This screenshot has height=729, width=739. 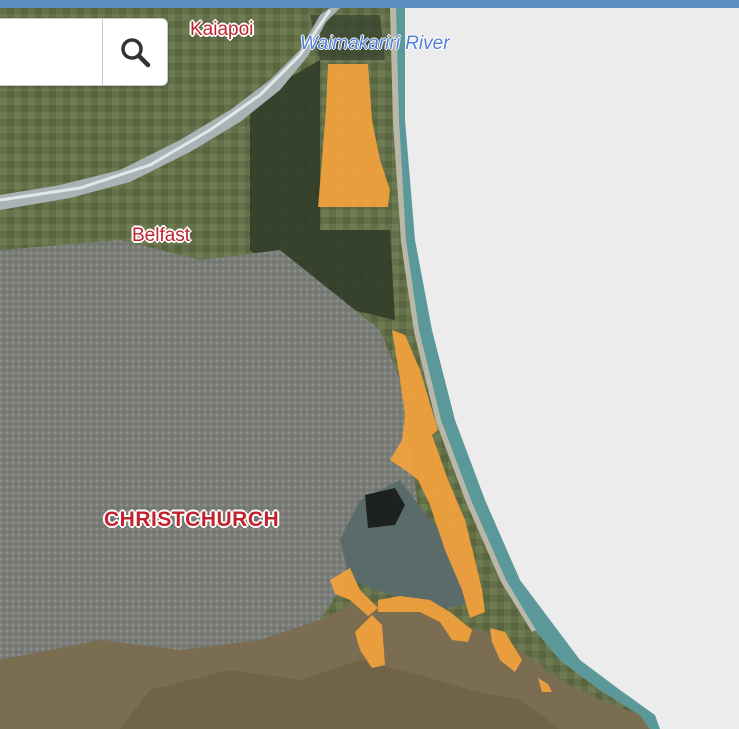 What do you see at coordinates (222, 29) in the screenshot?
I see `label-kaiapoi: Kaiapoi` at bounding box center [222, 29].